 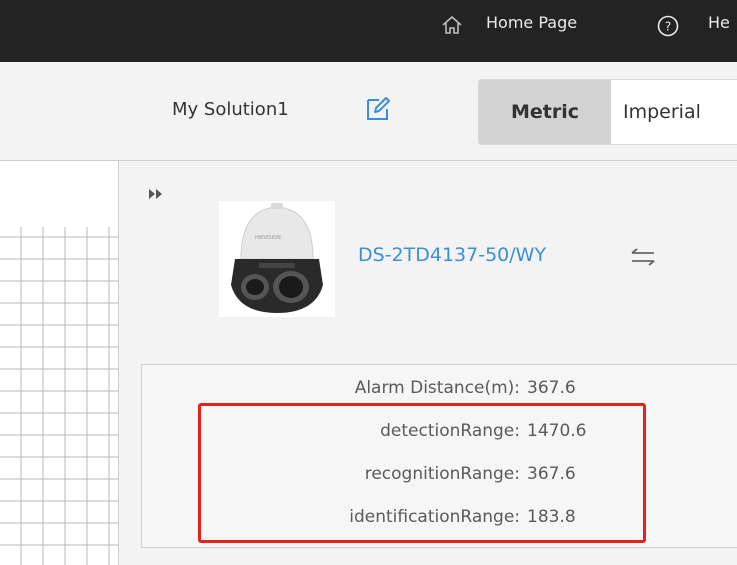 I want to click on camera-image: HIKVISION, so click(x=277, y=259).